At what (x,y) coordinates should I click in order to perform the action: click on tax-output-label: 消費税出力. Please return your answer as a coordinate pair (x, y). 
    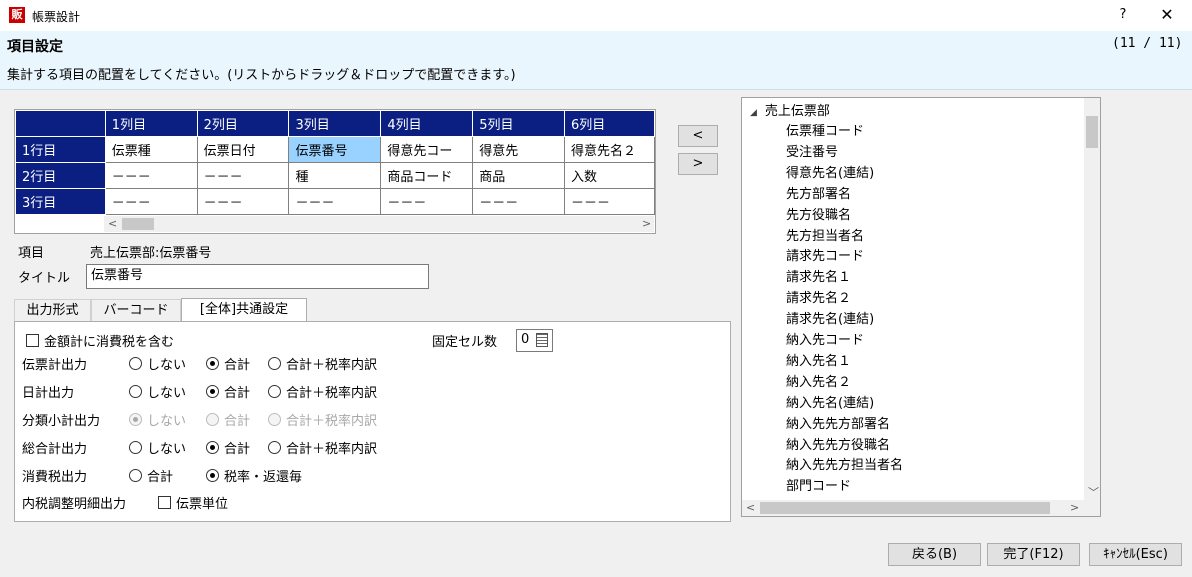
    Looking at the image, I should click on (55, 477).